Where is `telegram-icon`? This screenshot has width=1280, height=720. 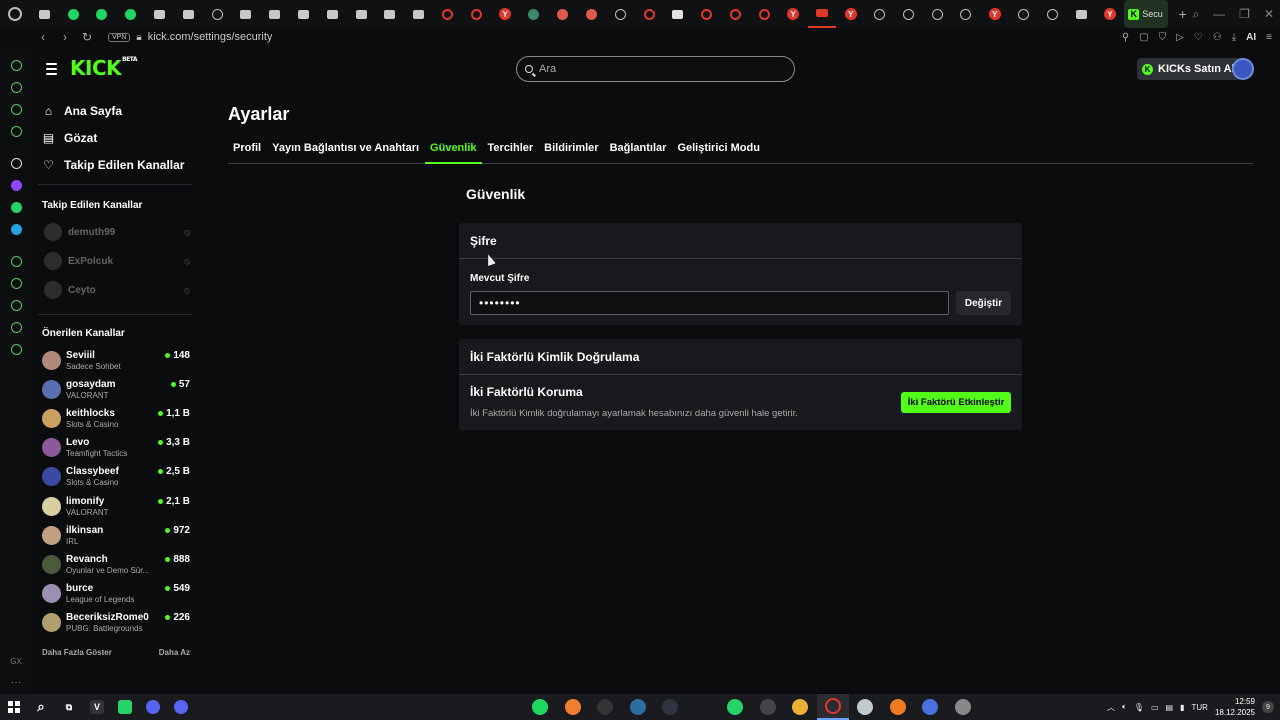 telegram-icon is located at coordinates (16, 229).